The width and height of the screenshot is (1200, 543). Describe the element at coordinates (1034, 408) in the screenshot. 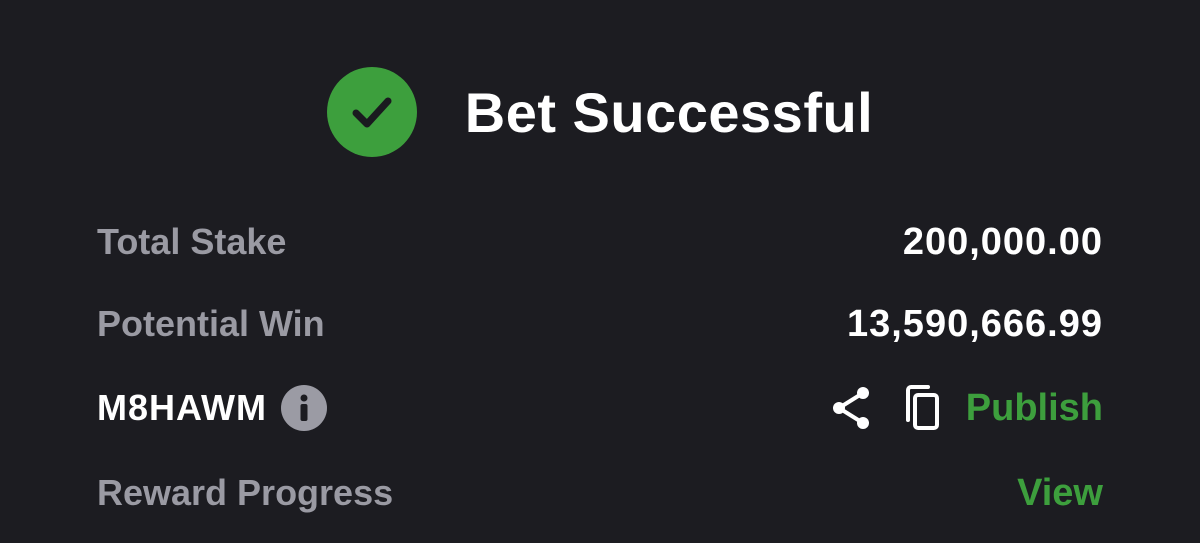

I see `publish-button: Publish` at that location.